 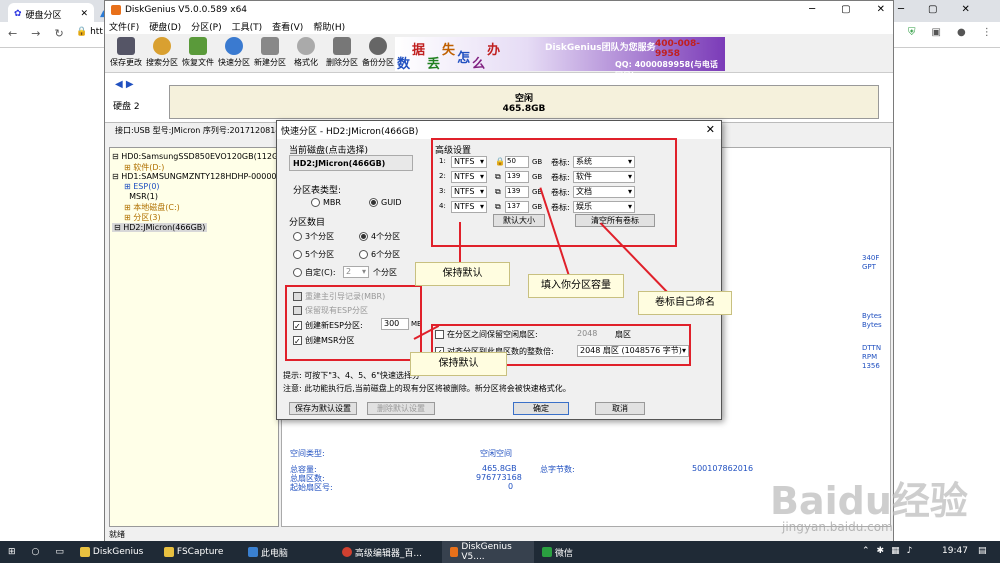 I want to click on delete-default-button: 删除默认设置, so click(x=401, y=408).